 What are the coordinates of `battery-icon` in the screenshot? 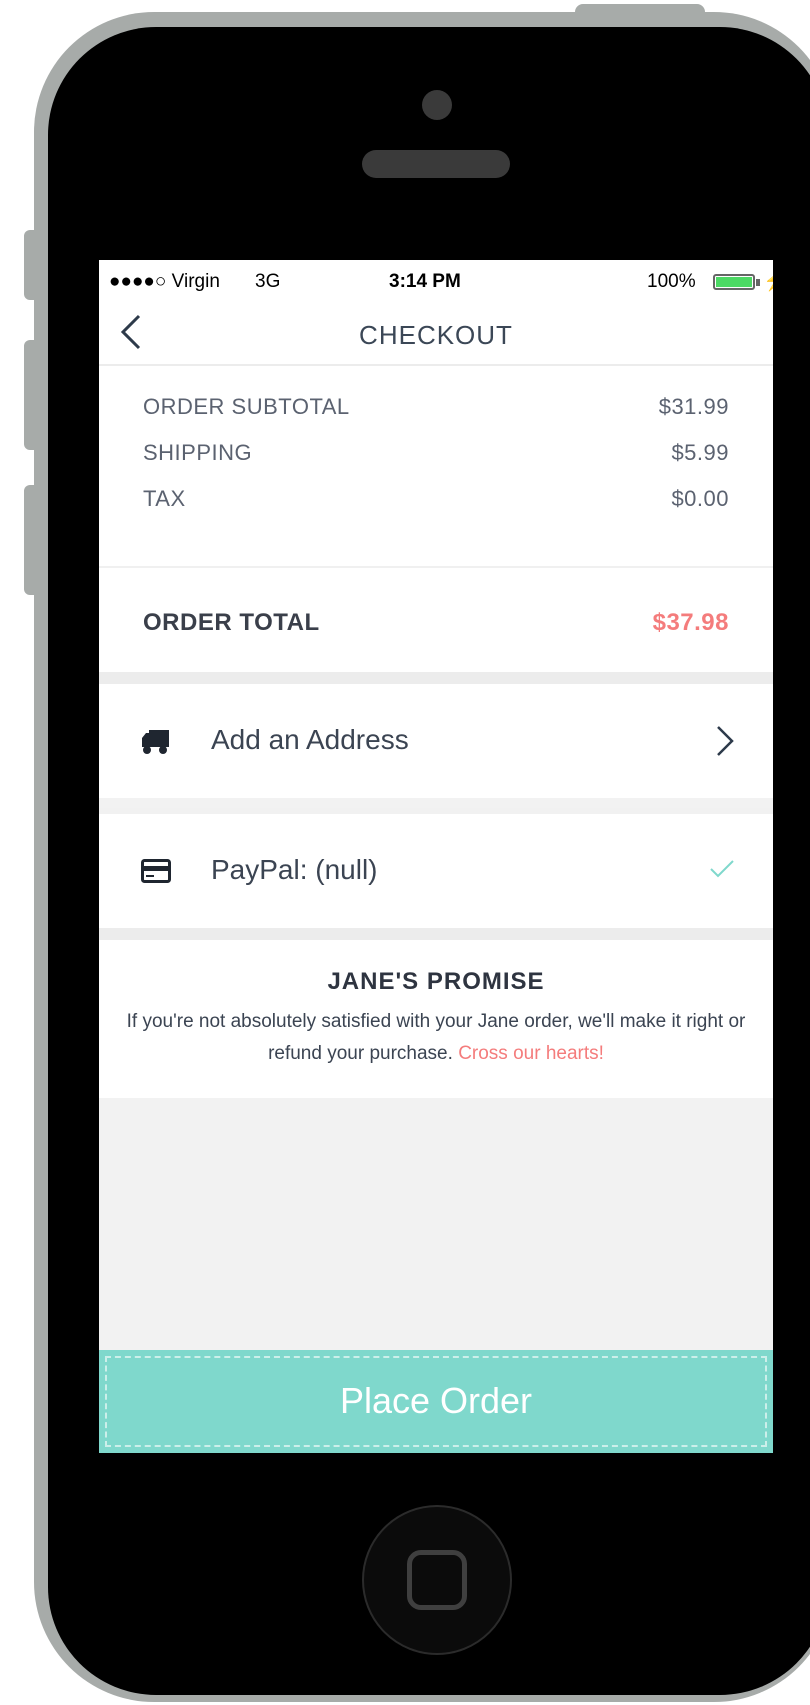 It's located at (734, 282).